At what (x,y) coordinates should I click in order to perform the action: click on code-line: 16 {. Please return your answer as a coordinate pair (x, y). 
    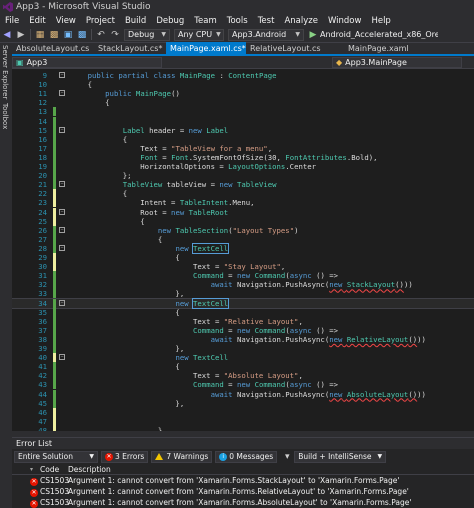
    Looking at the image, I should click on (243, 139).